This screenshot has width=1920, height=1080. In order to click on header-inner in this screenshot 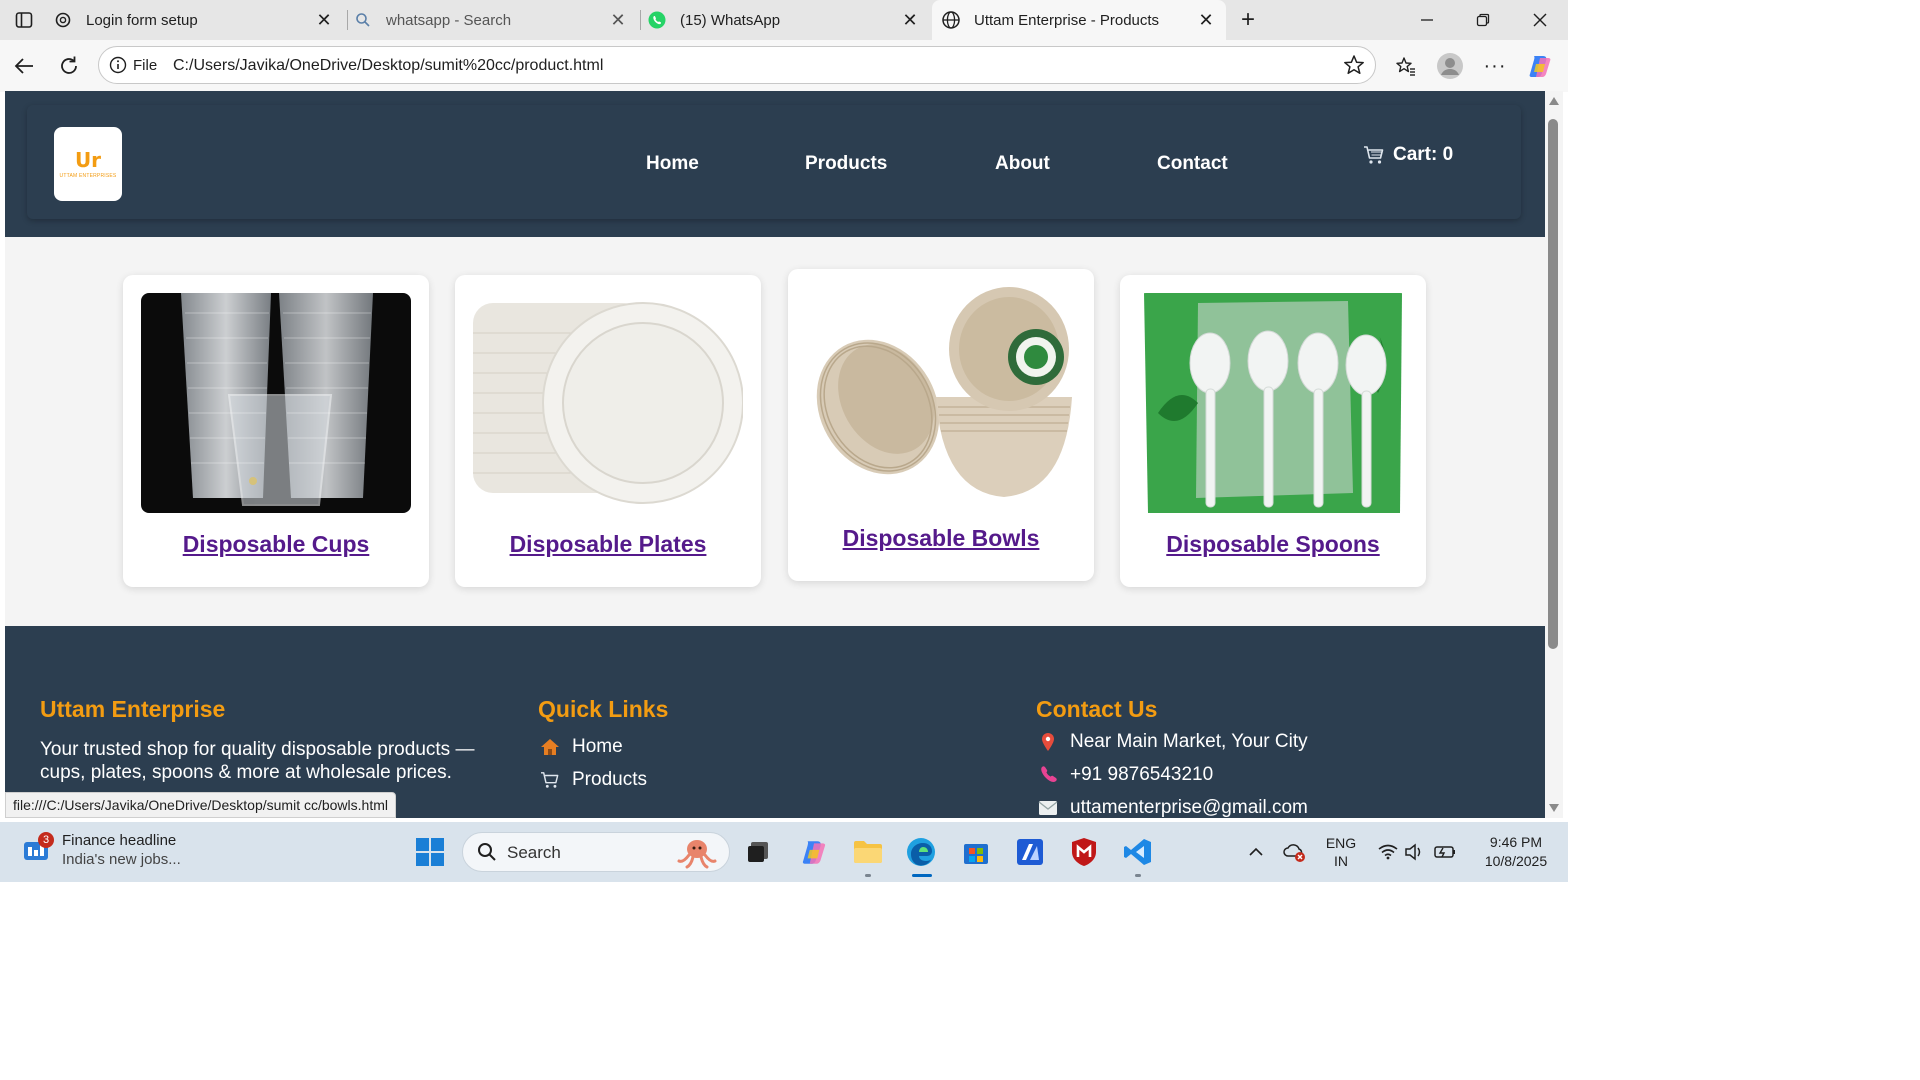, I will do `click(774, 162)`.